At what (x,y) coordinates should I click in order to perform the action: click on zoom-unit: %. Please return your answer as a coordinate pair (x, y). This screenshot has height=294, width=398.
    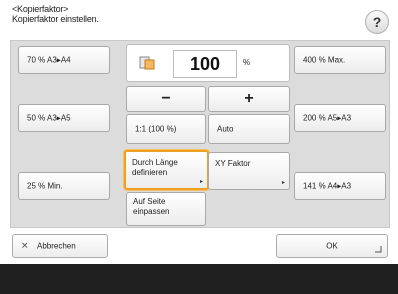
    Looking at the image, I should click on (247, 62).